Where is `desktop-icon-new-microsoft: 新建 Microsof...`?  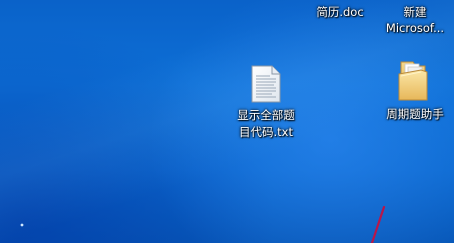
desktop-icon-new-microsoft: 新建 Microsof... is located at coordinates (415, 20).